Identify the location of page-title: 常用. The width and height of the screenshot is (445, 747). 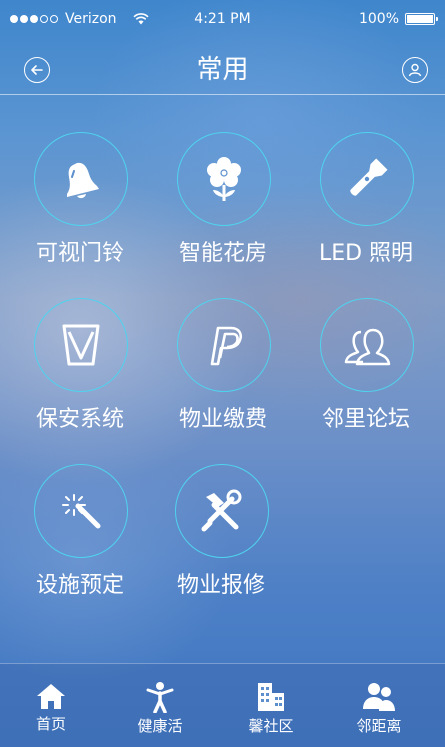
(222, 70).